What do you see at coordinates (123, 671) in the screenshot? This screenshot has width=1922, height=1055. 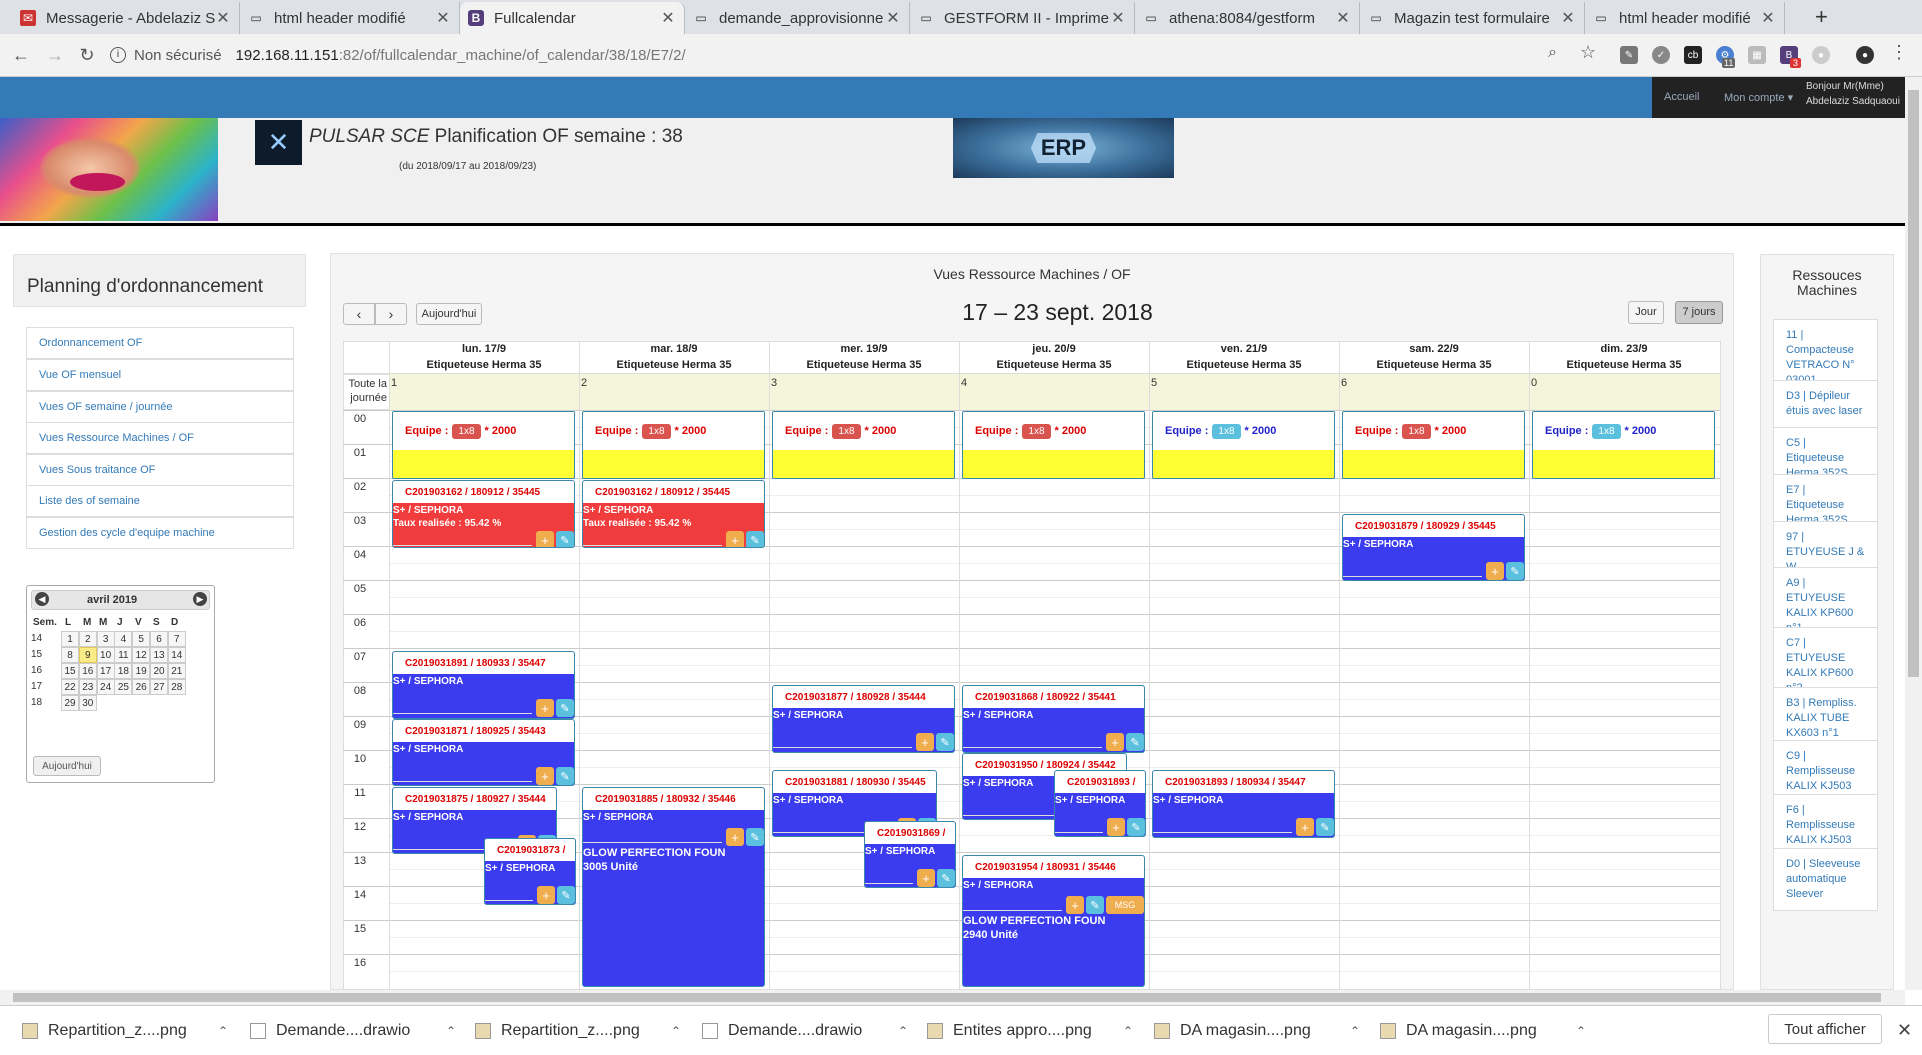 I see `mini-calendar-day: 18` at bounding box center [123, 671].